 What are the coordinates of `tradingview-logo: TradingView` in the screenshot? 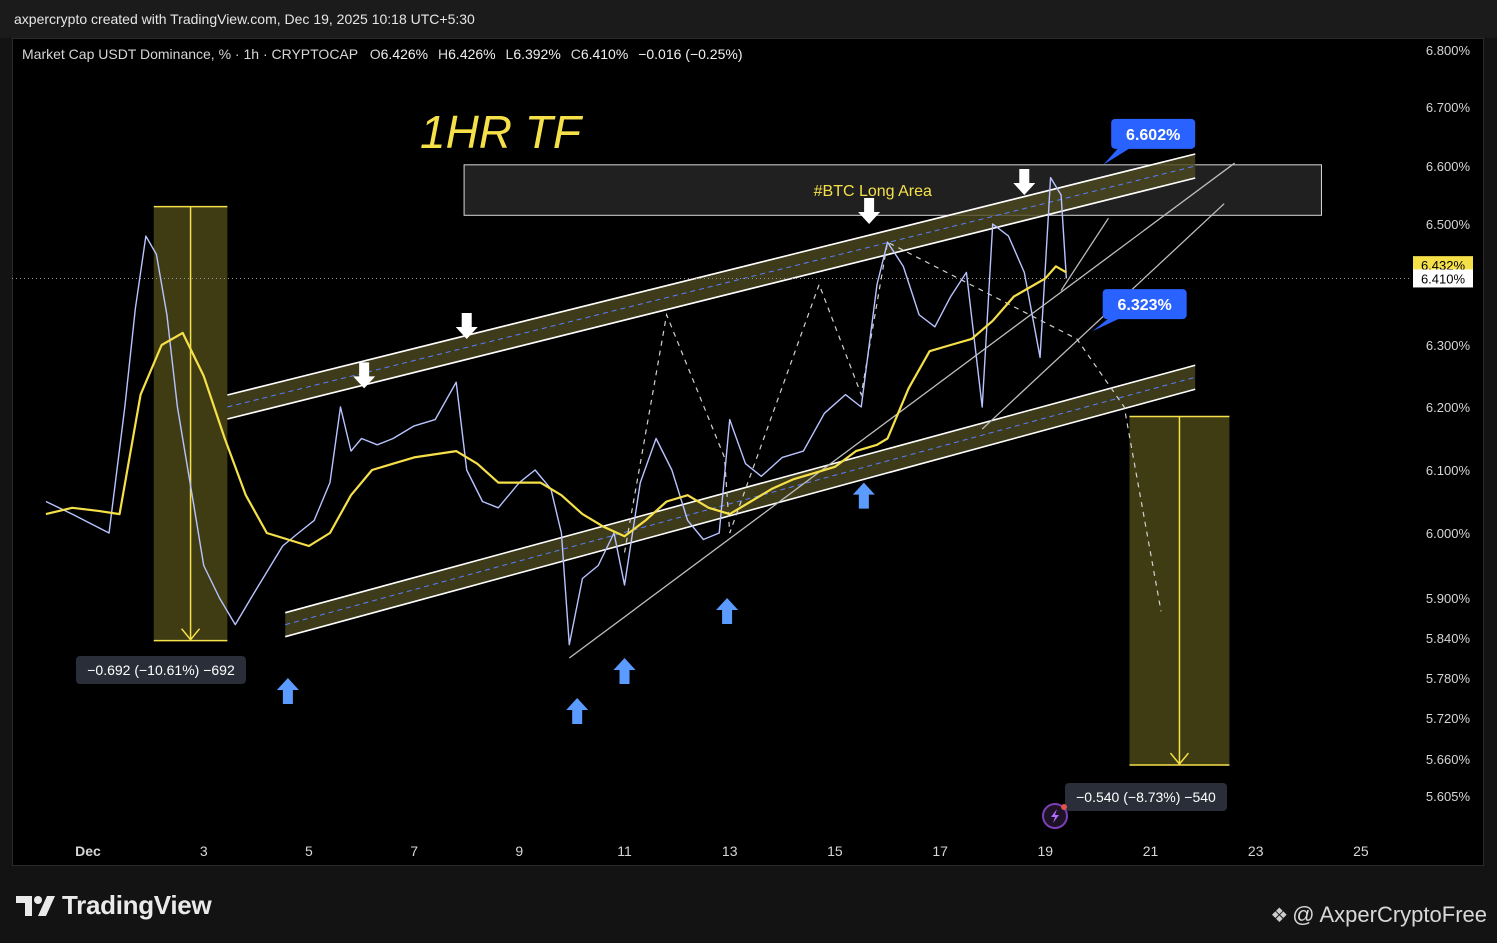 It's located at (136, 907).